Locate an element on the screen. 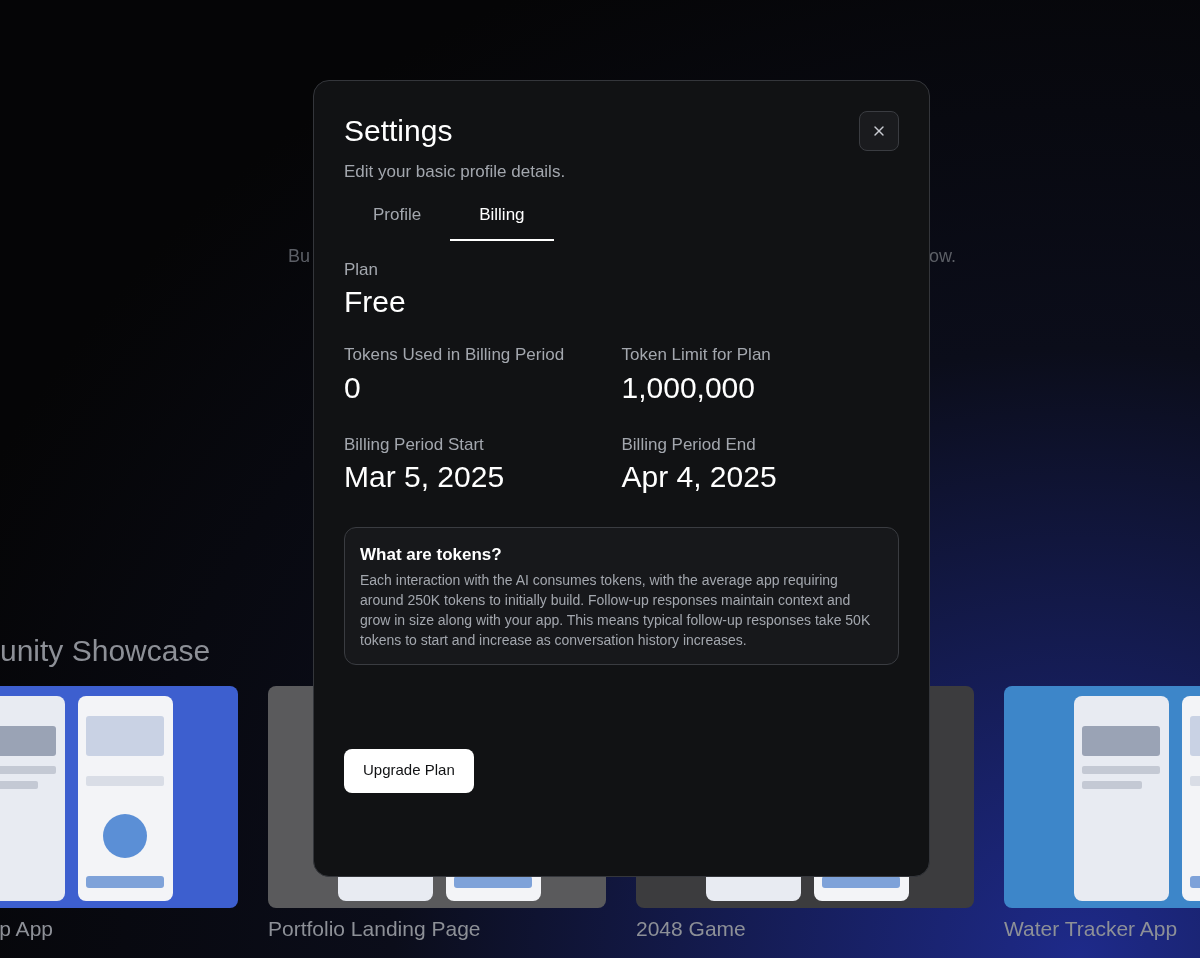 The height and width of the screenshot is (958, 1200). field-label: Billing Period End is located at coordinates (688, 444).